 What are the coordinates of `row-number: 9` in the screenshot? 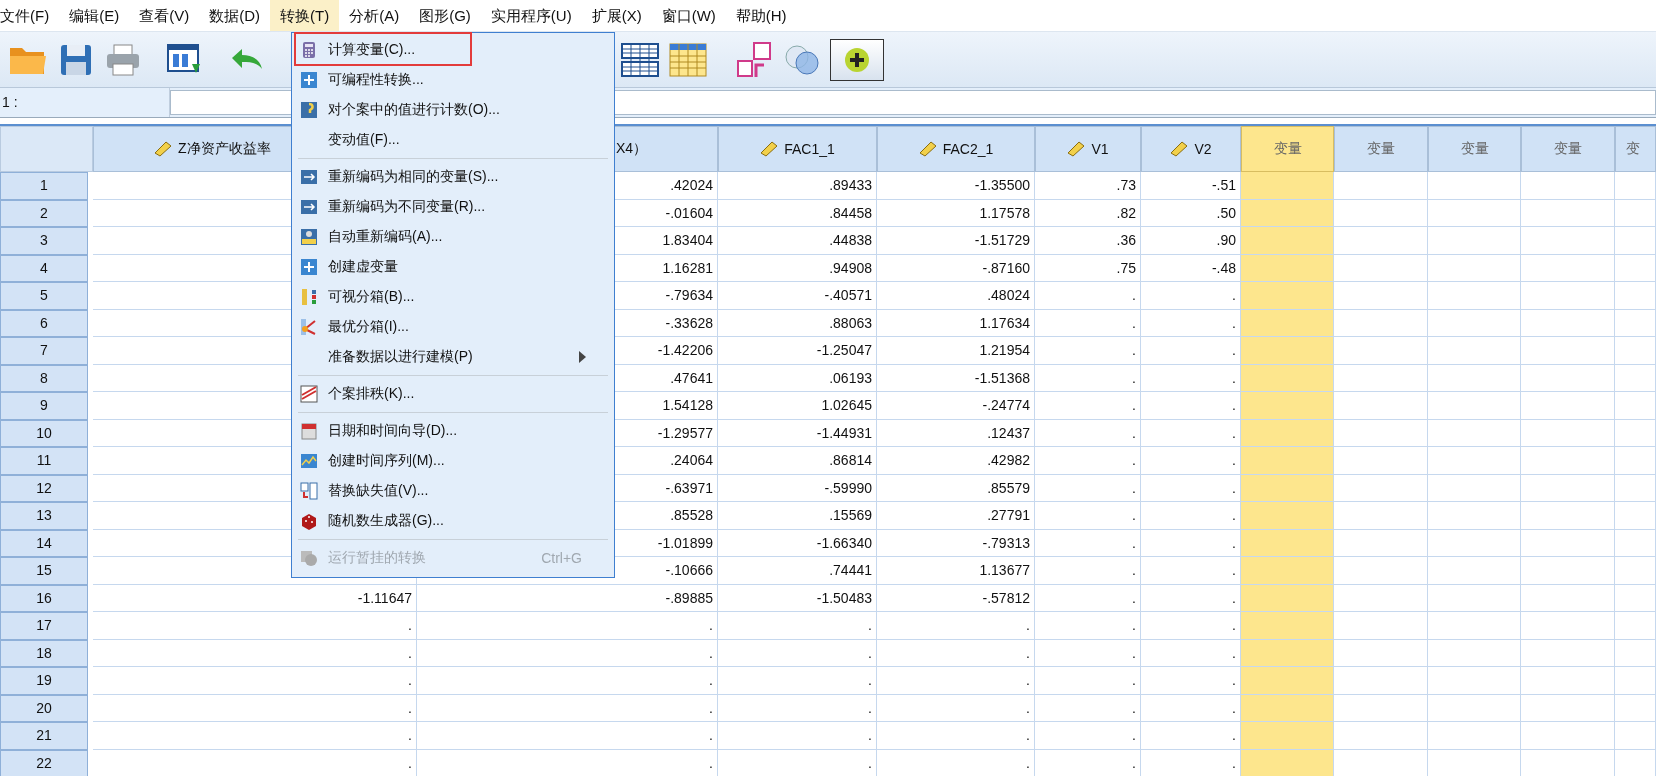 It's located at (44, 406).